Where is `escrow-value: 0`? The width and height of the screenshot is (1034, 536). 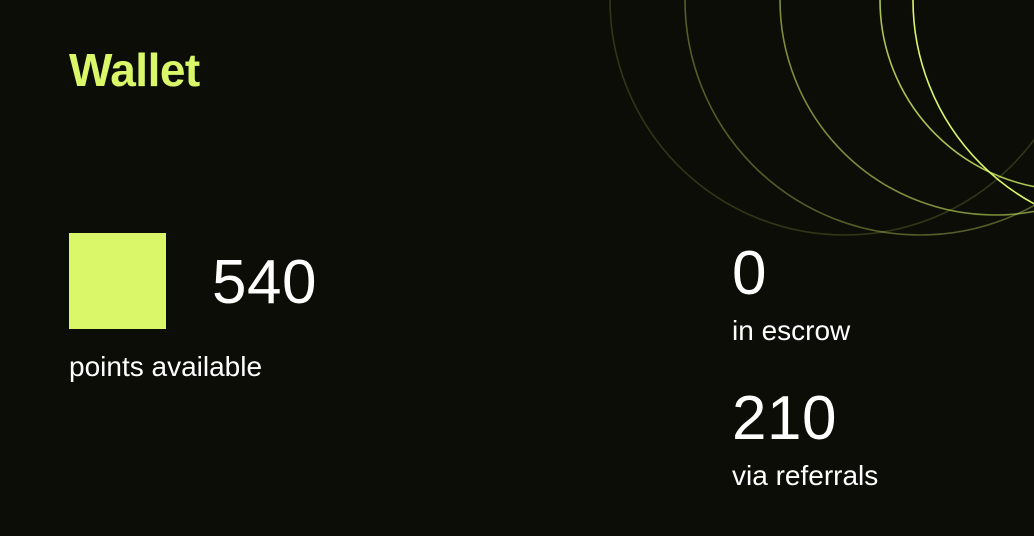
escrow-value: 0 is located at coordinates (749, 273).